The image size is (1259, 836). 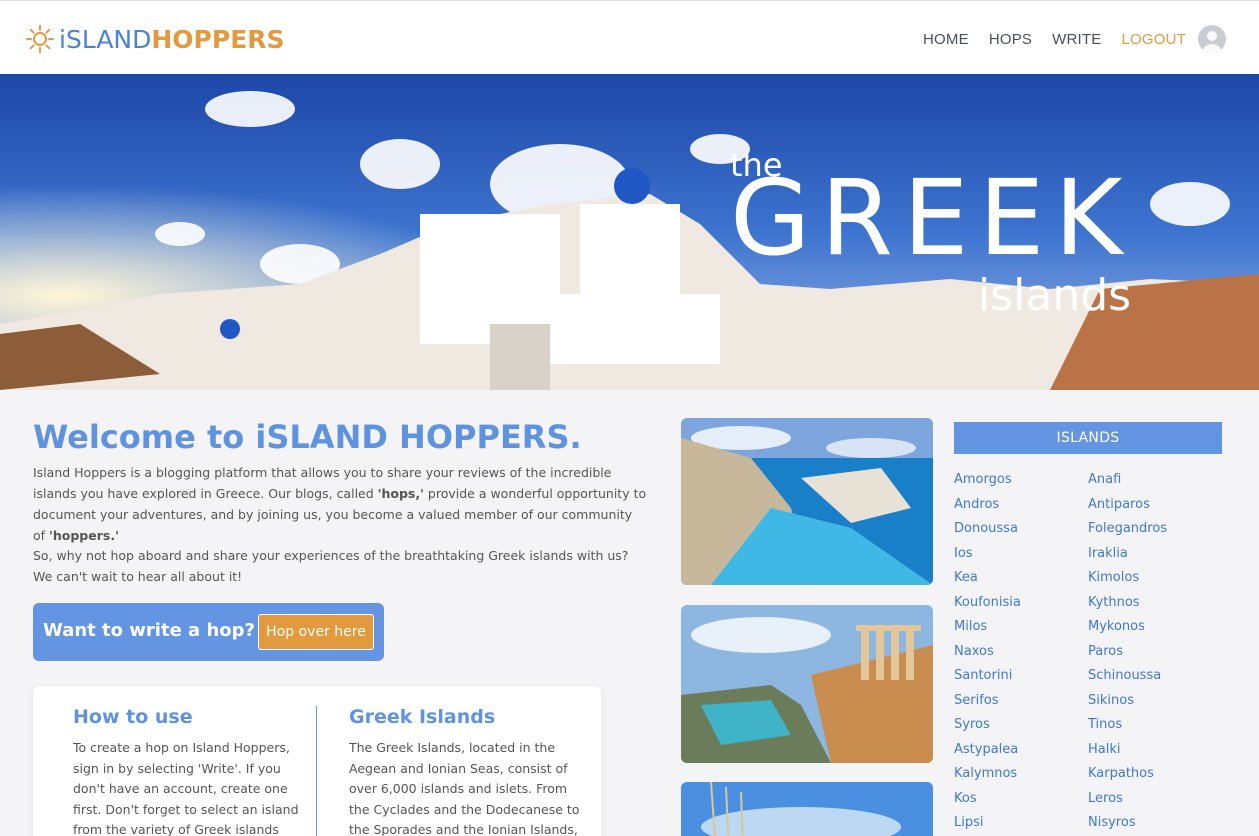 I want to click on hop-over-here-button: Hop over here, so click(x=316, y=632).